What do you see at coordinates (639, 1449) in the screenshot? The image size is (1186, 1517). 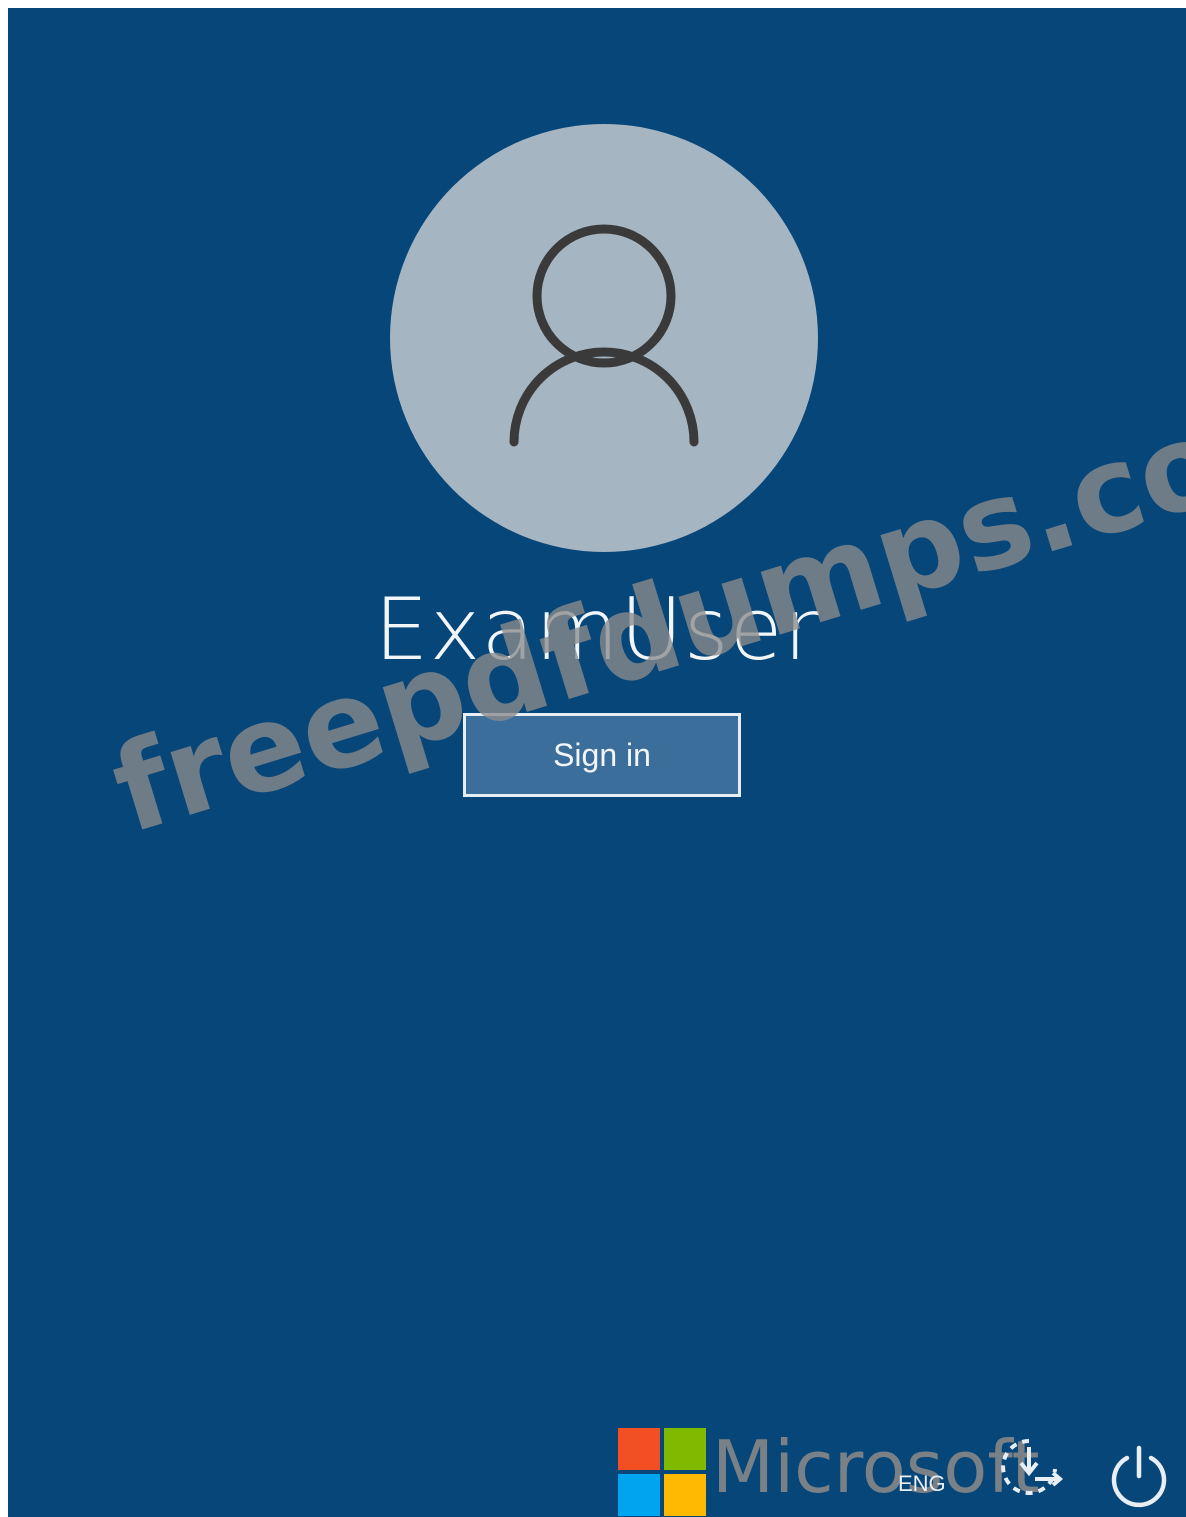 I see `logo-square-red` at bounding box center [639, 1449].